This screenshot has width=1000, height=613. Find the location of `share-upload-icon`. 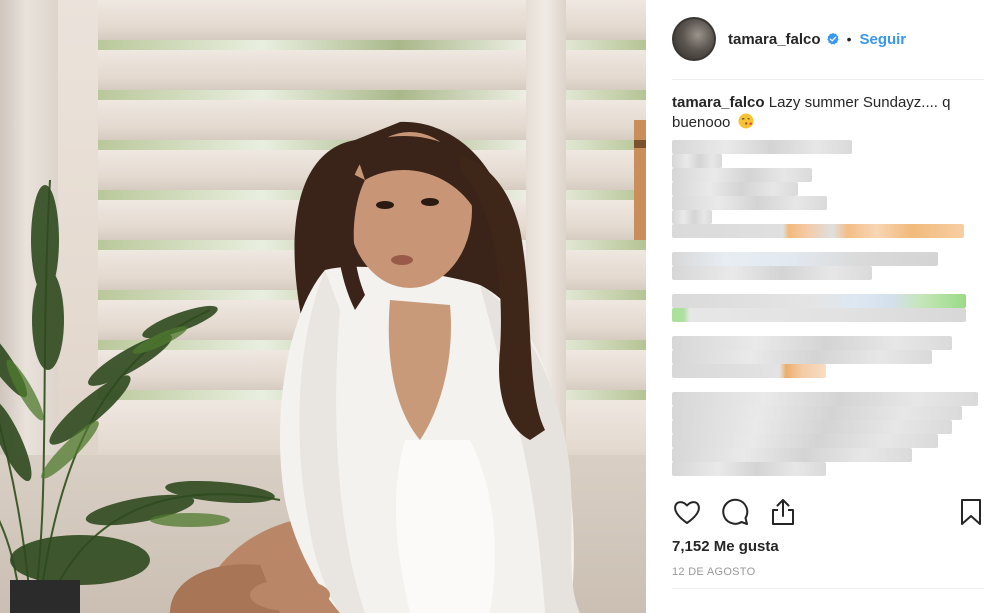

share-upload-icon is located at coordinates (783, 512).